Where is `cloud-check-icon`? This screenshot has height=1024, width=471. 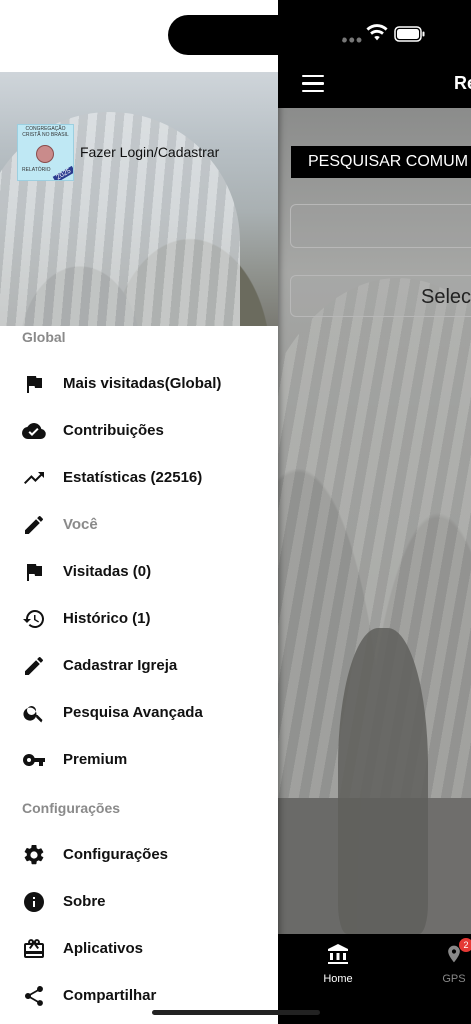 cloud-check-icon is located at coordinates (34, 431).